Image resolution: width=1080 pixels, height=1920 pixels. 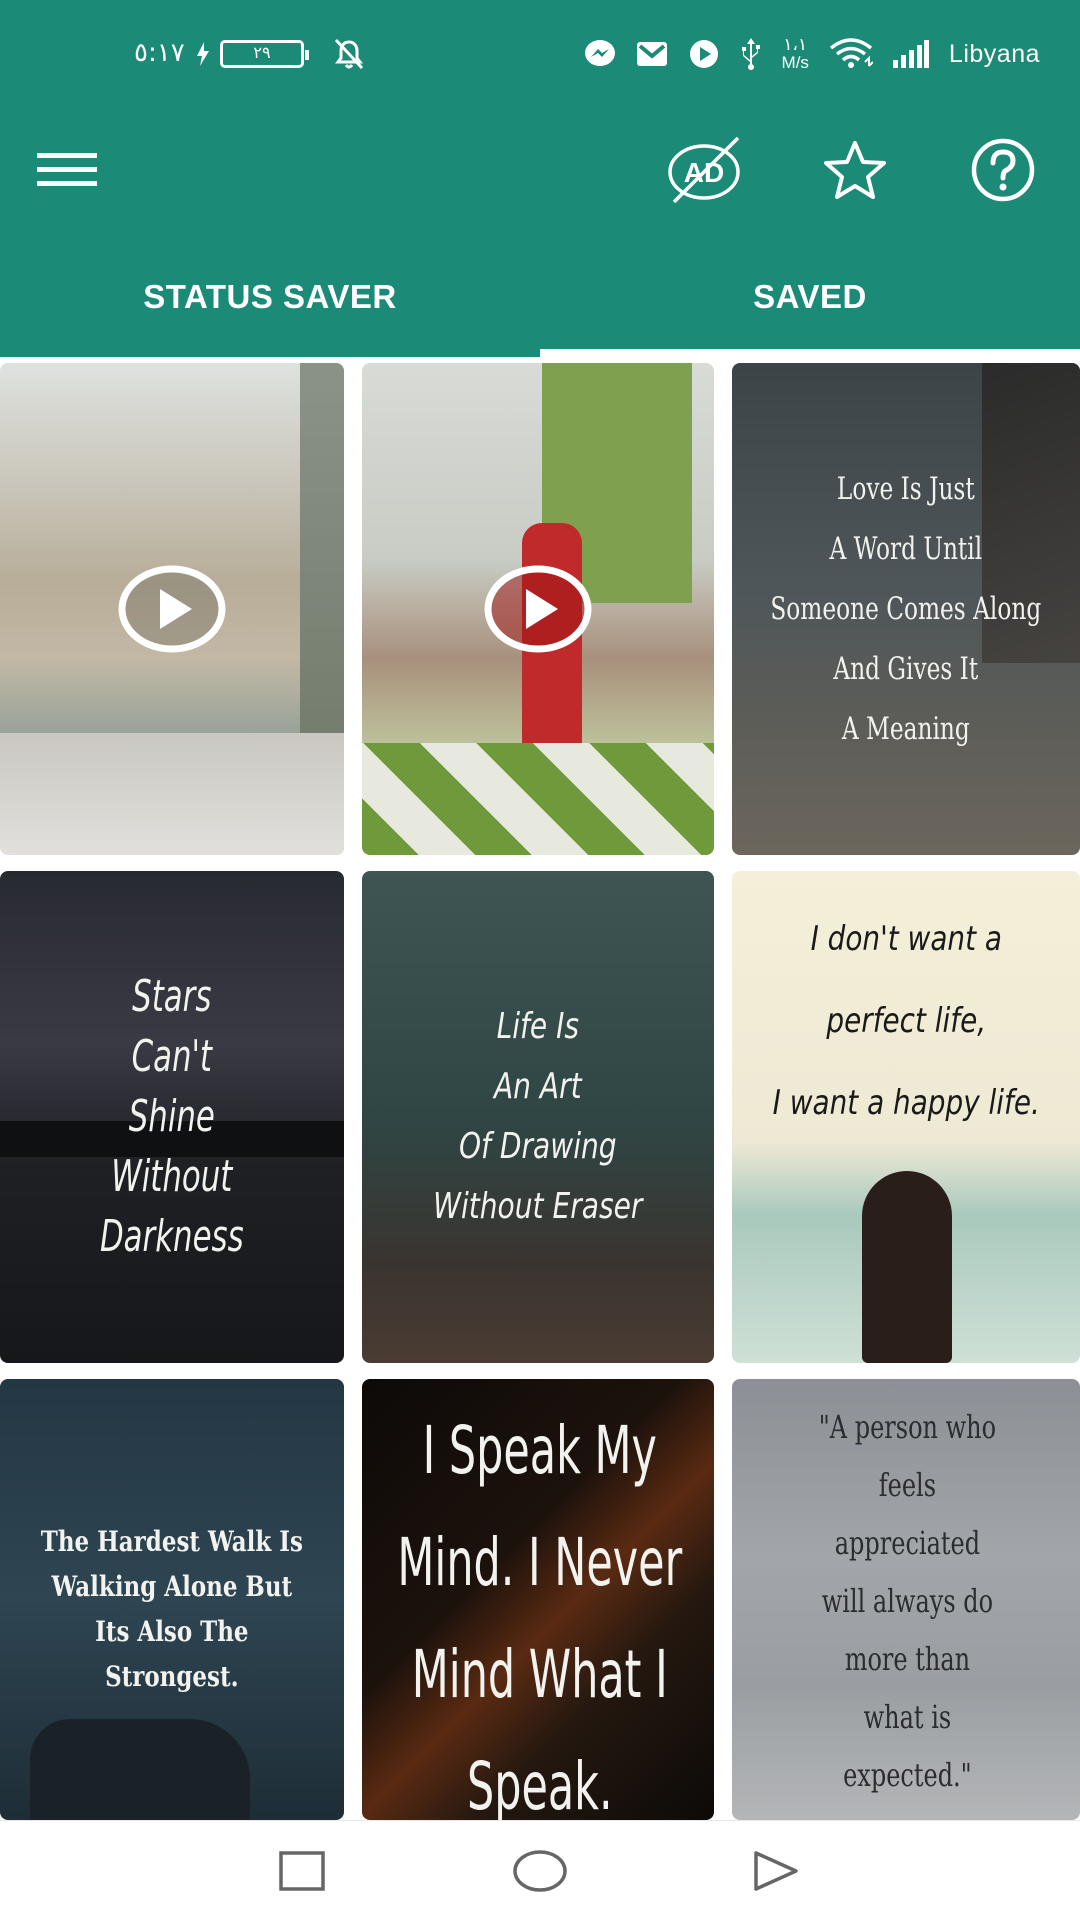 I want to click on hamburger-menu-icon, so click(x=67, y=169).